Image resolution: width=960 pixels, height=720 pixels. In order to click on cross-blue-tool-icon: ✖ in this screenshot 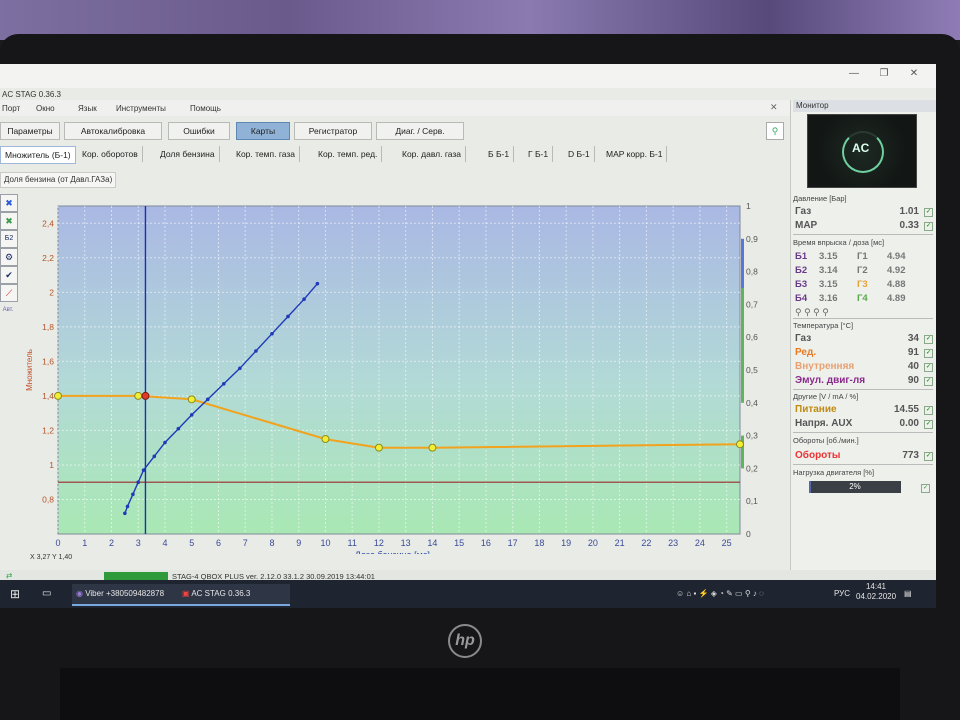, I will do `click(9, 203)`.